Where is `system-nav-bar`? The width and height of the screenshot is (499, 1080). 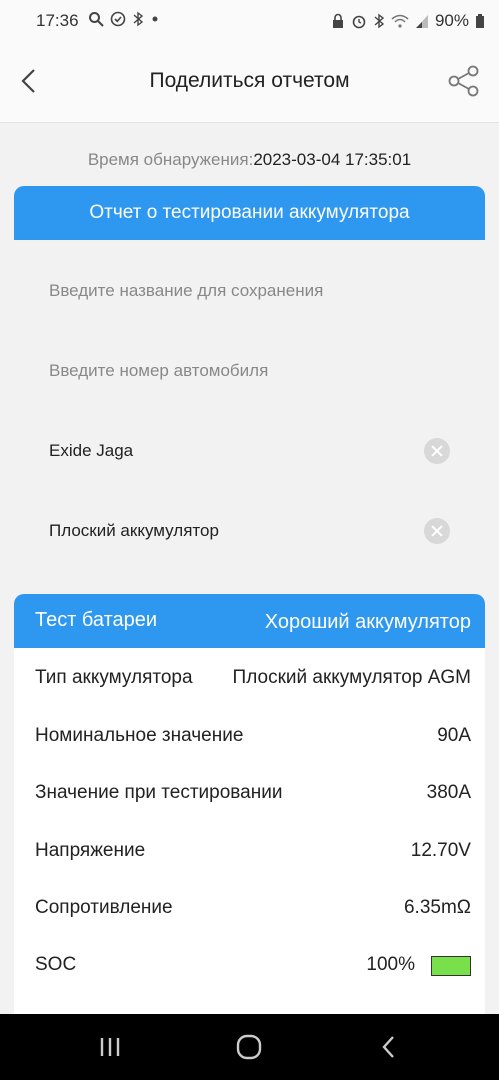
system-nav-bar is located at coordinates (249, 1047).